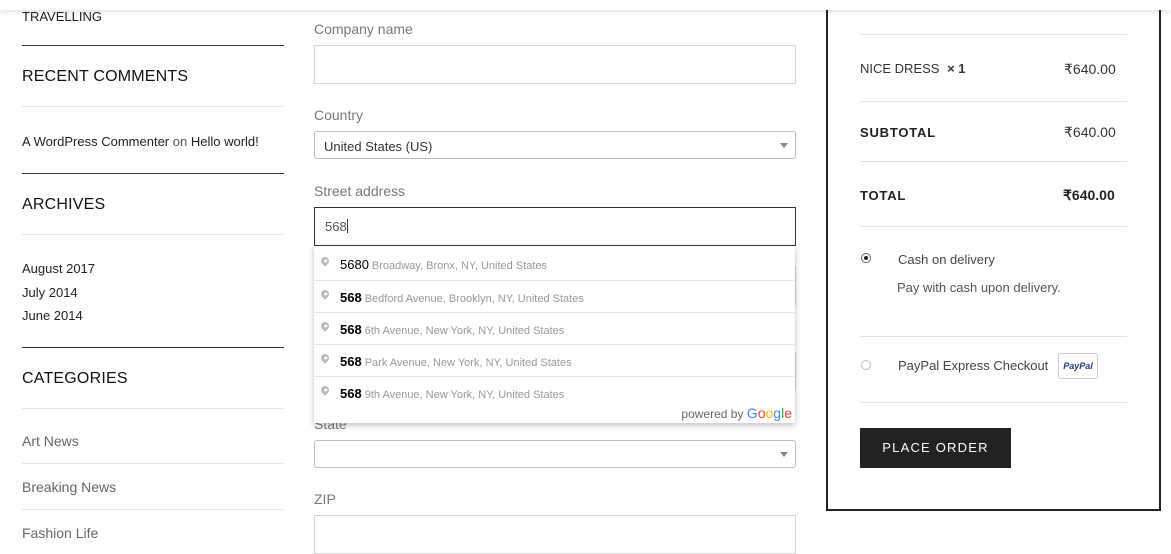 Image resolution: width=1171 pixels, height=554 pixels. I want to click on zip-input, so click(555, 534).